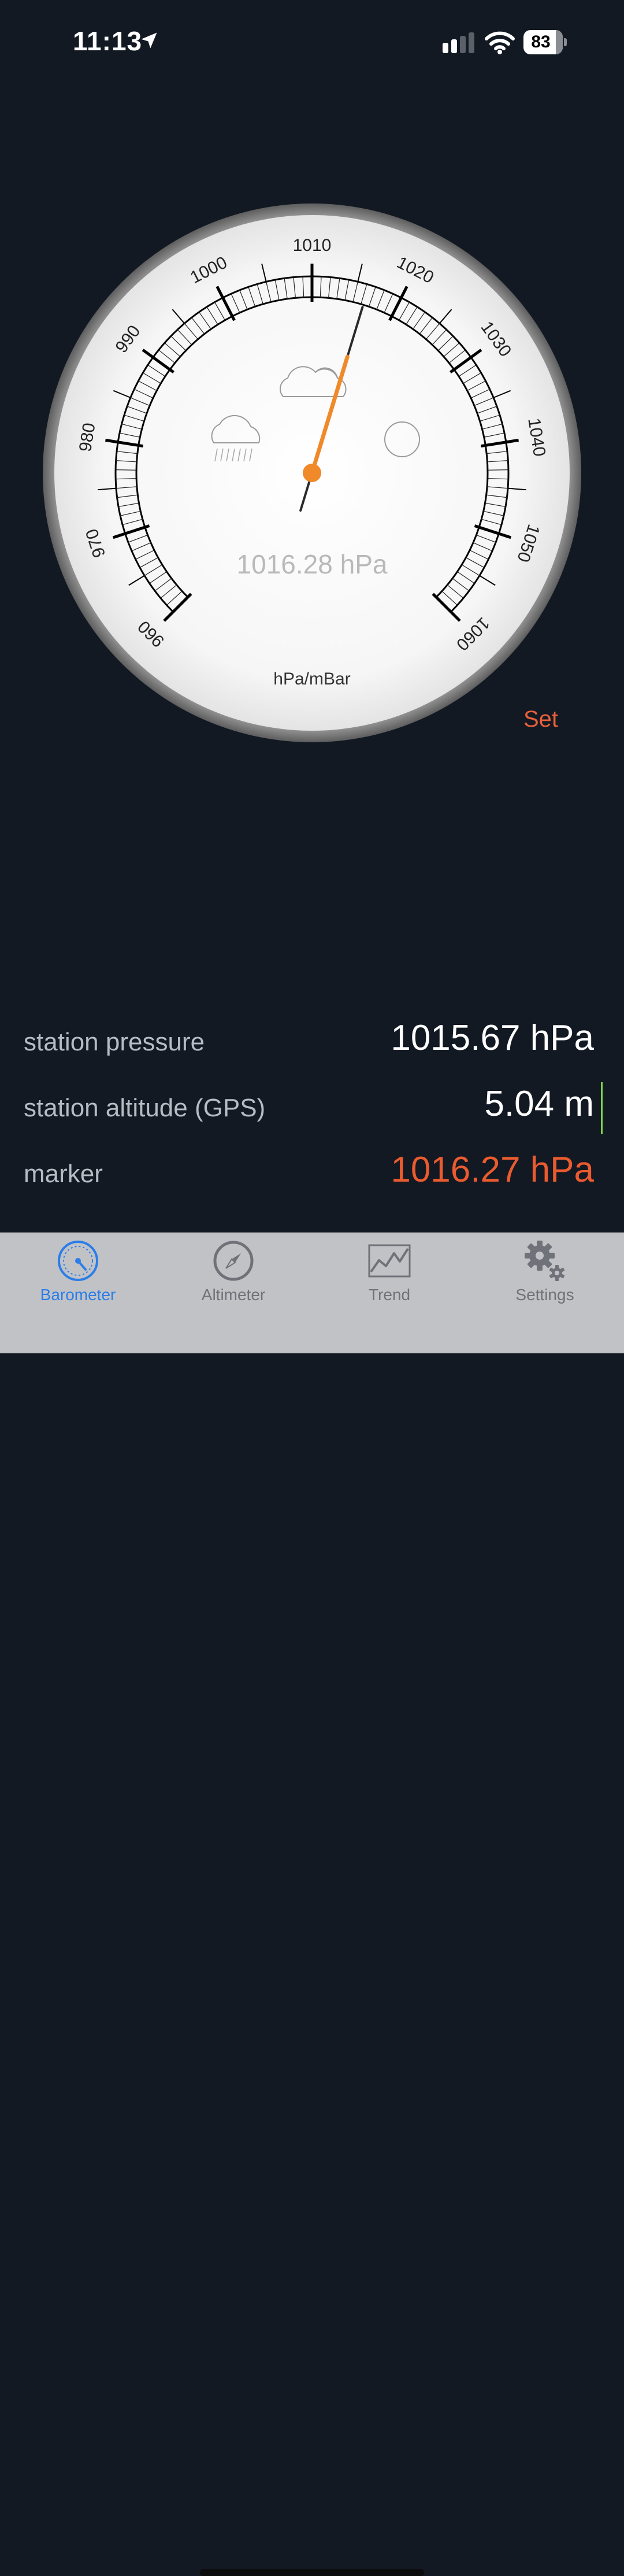 This screenshot has height=2576, width=624. I want to click on barometer-icon, so click(78, 1261).